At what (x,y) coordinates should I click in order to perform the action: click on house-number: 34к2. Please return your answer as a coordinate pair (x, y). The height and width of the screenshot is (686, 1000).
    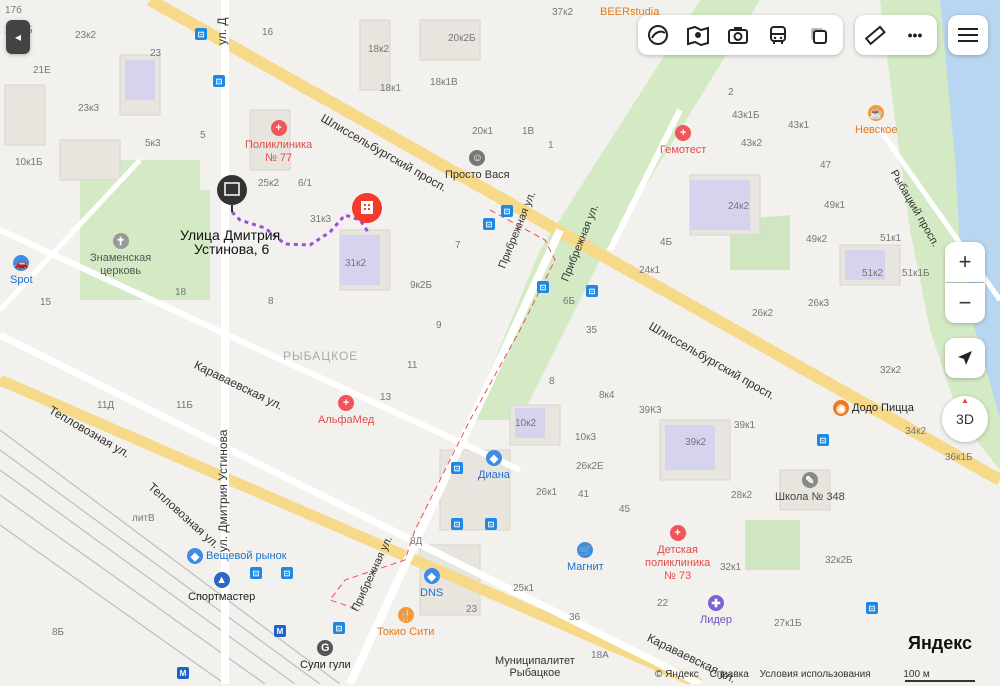
    Looking at the image, I should click on (916, 431).